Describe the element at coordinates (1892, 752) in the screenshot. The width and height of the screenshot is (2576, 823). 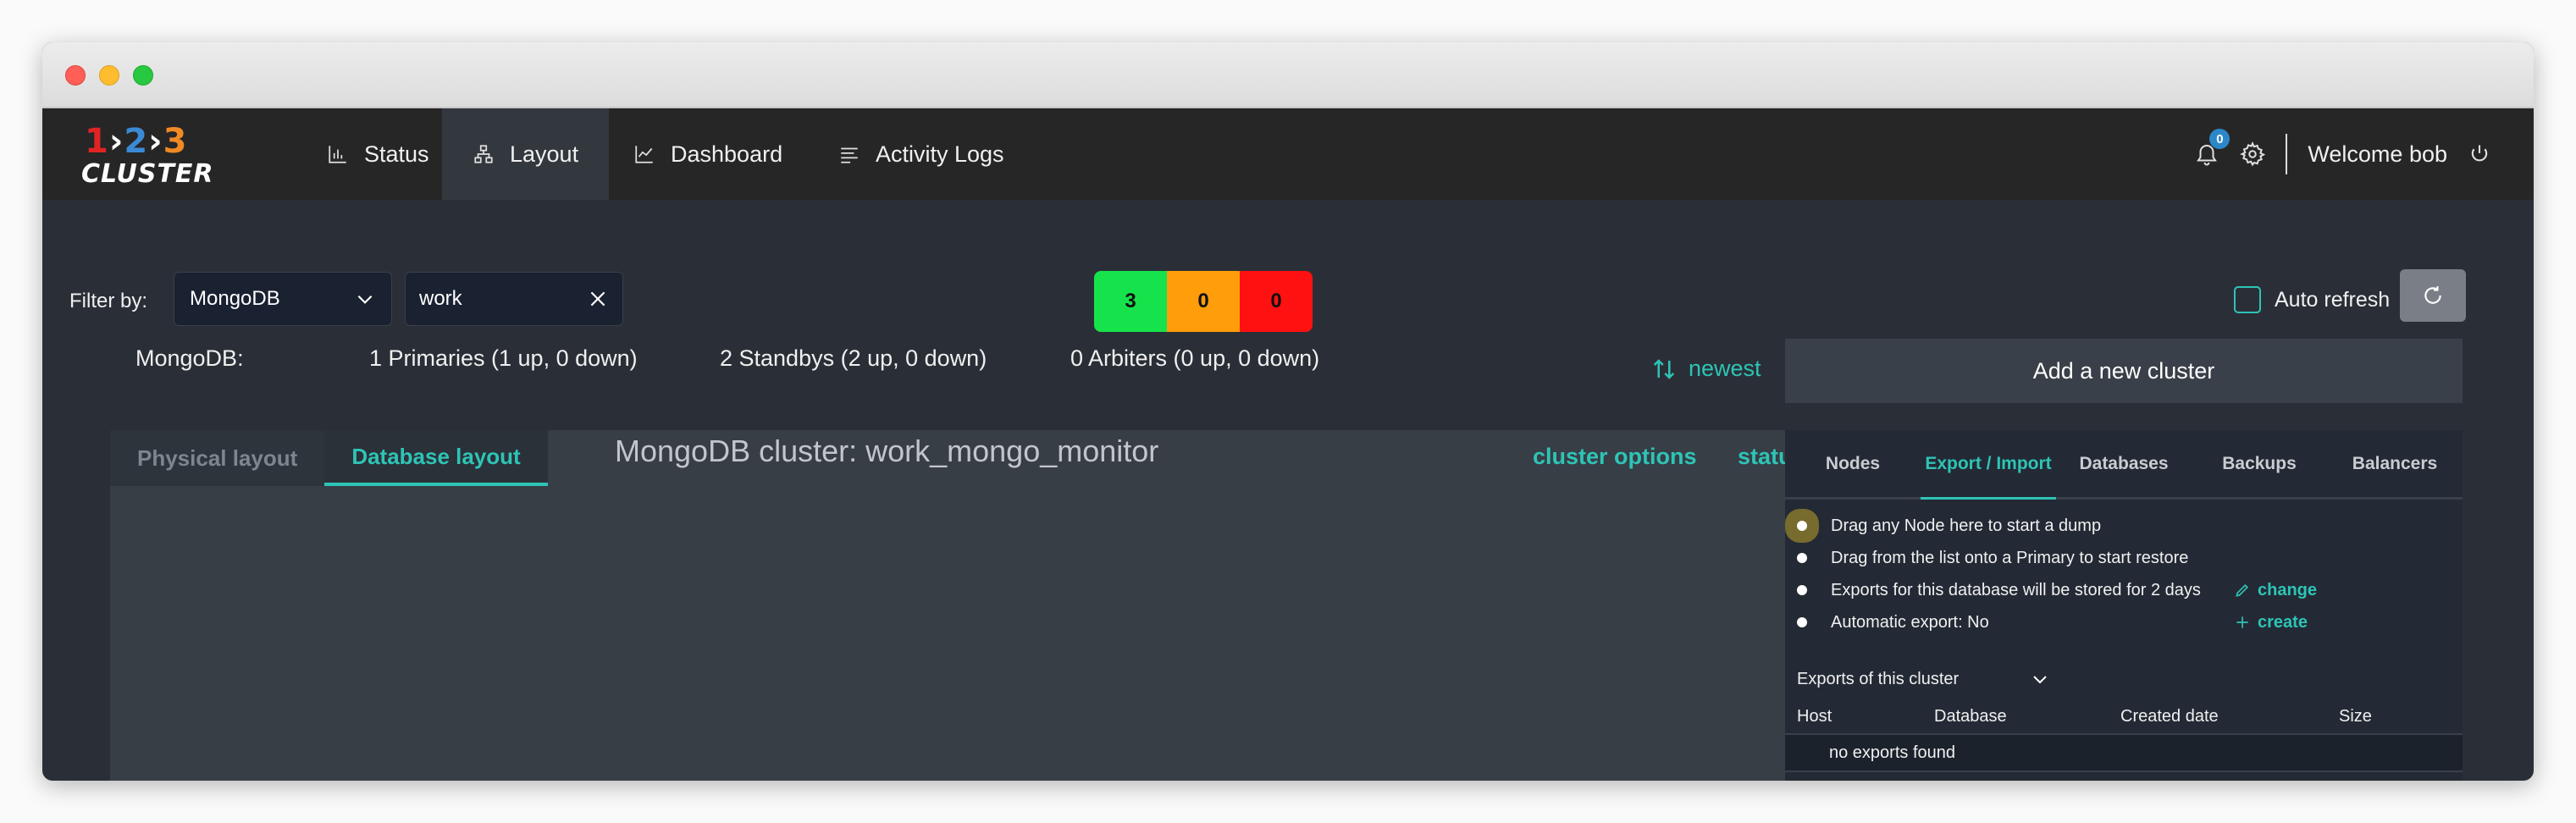
I see `empty-exports-text: no exports found` at that location.